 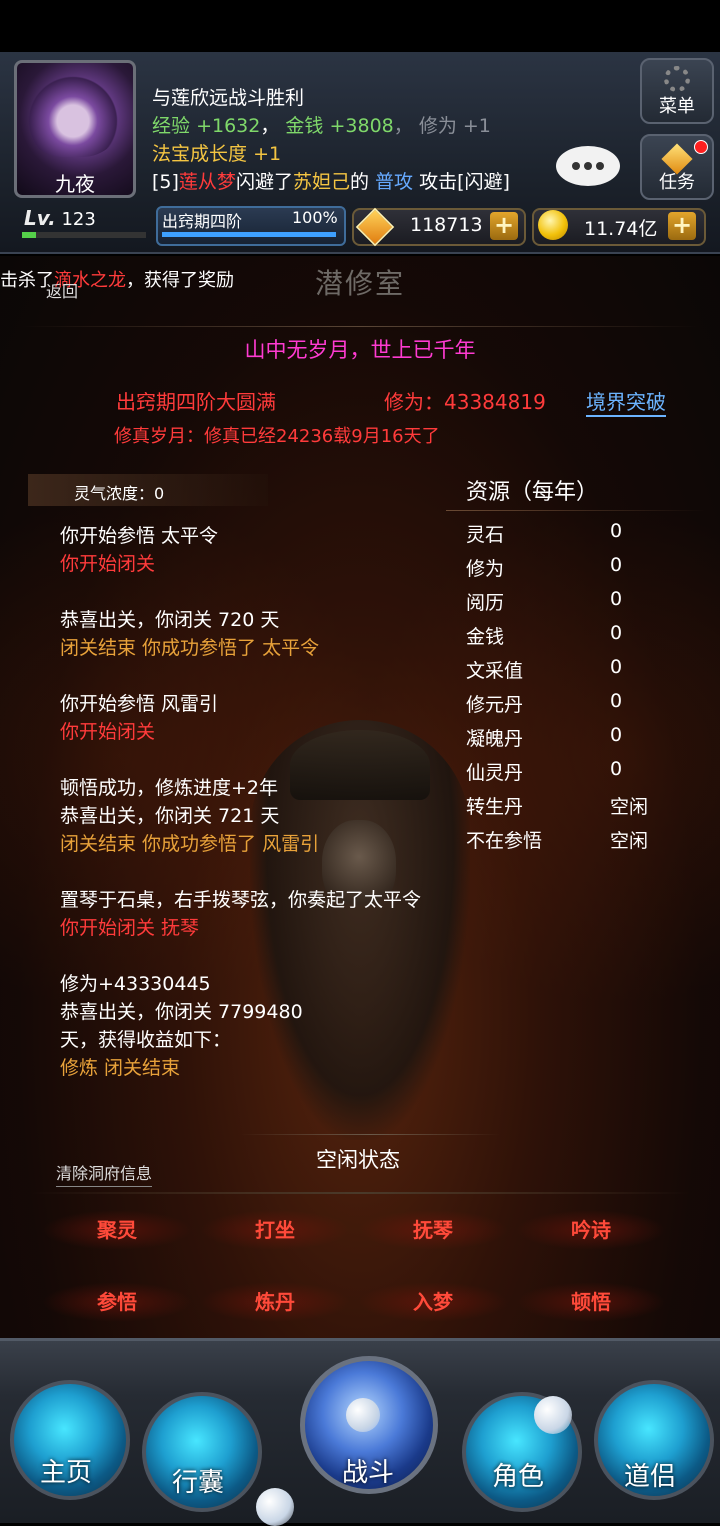 What do you see at coordinates (677, 167) in the screenshot?
I see `task-button: 任务` at bounding box center [677, 167].